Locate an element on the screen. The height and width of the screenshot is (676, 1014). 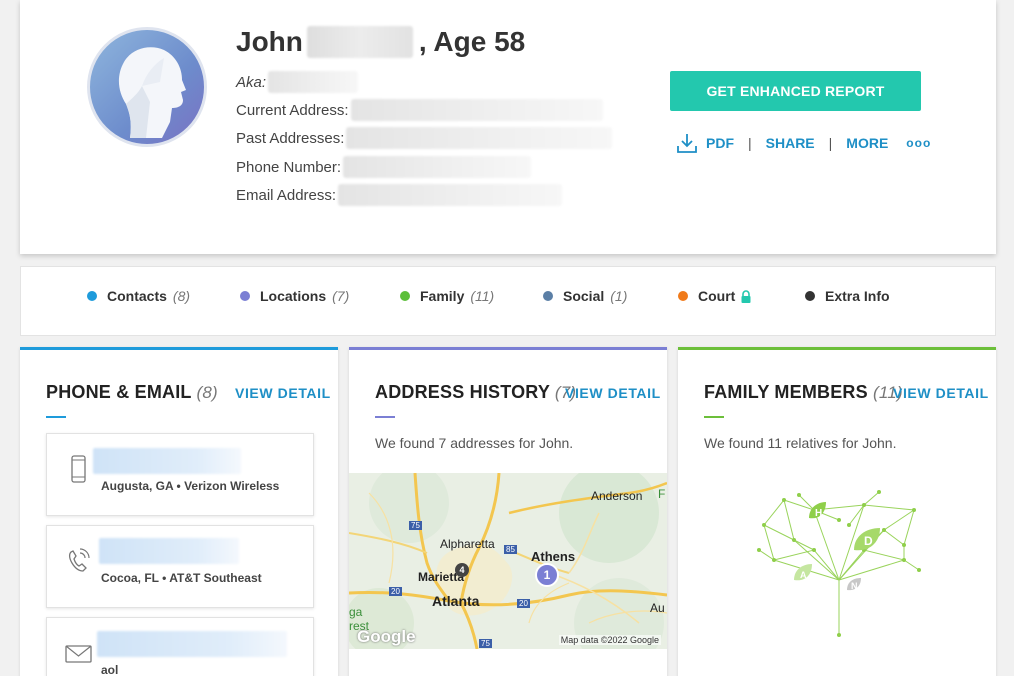
pdf-label: PDF is located at coordinates (720, 143).